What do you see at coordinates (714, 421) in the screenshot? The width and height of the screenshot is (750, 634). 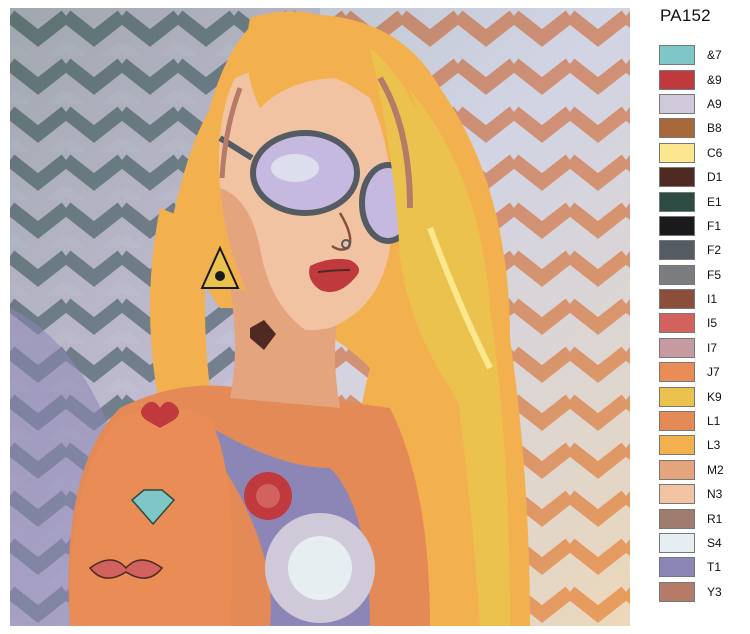 I see `color-code-label: L1` at bounding box center [714, 421].